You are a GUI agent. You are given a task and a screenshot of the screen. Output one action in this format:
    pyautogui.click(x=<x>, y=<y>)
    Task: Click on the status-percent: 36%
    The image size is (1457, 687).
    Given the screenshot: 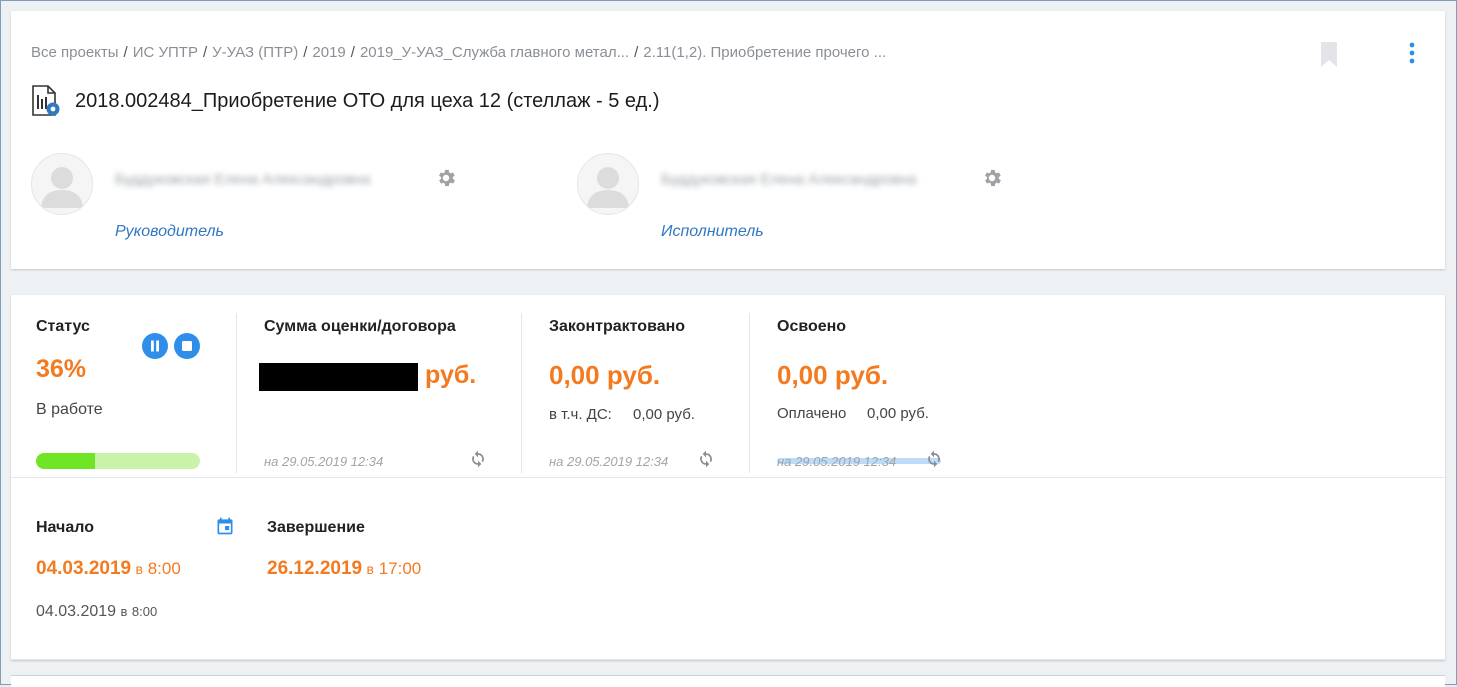 What is the action you would take?
    pyautogui.click(x=61, y=369)
    